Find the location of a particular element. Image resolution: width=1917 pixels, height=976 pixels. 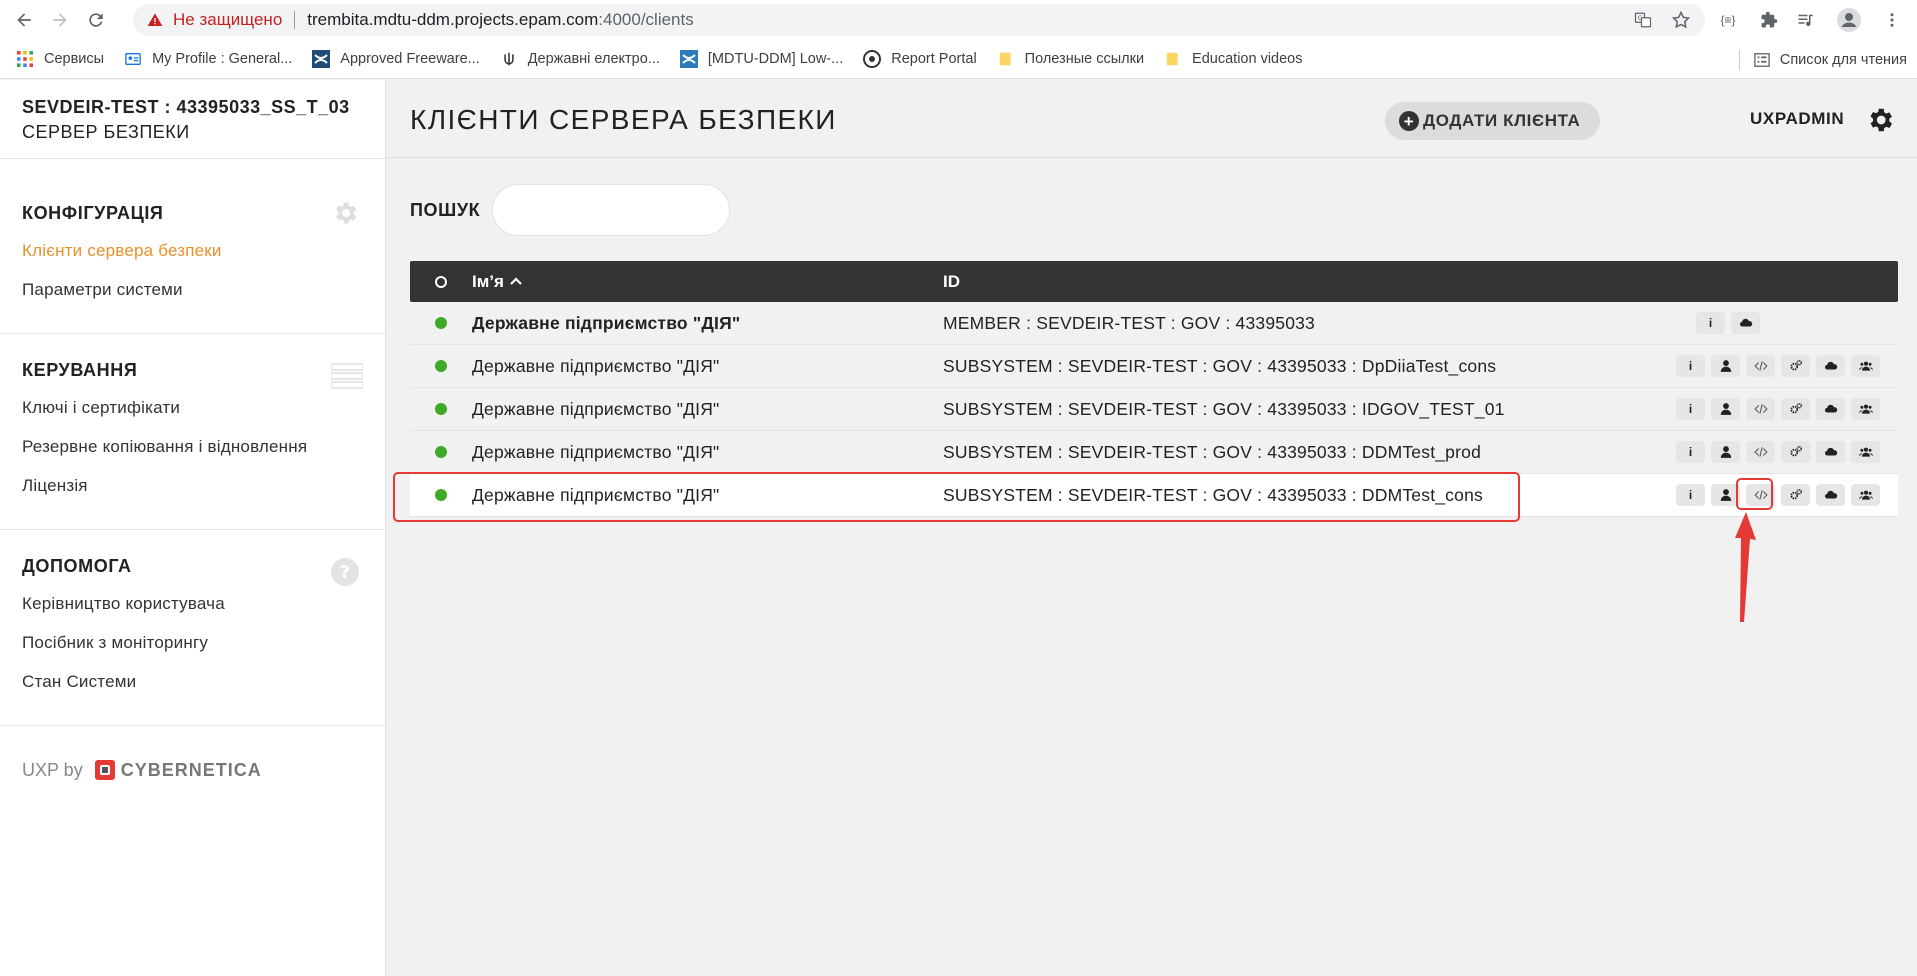

sidebar-item-system-parameters: Параметри системи is located at coordinates (192, 290).